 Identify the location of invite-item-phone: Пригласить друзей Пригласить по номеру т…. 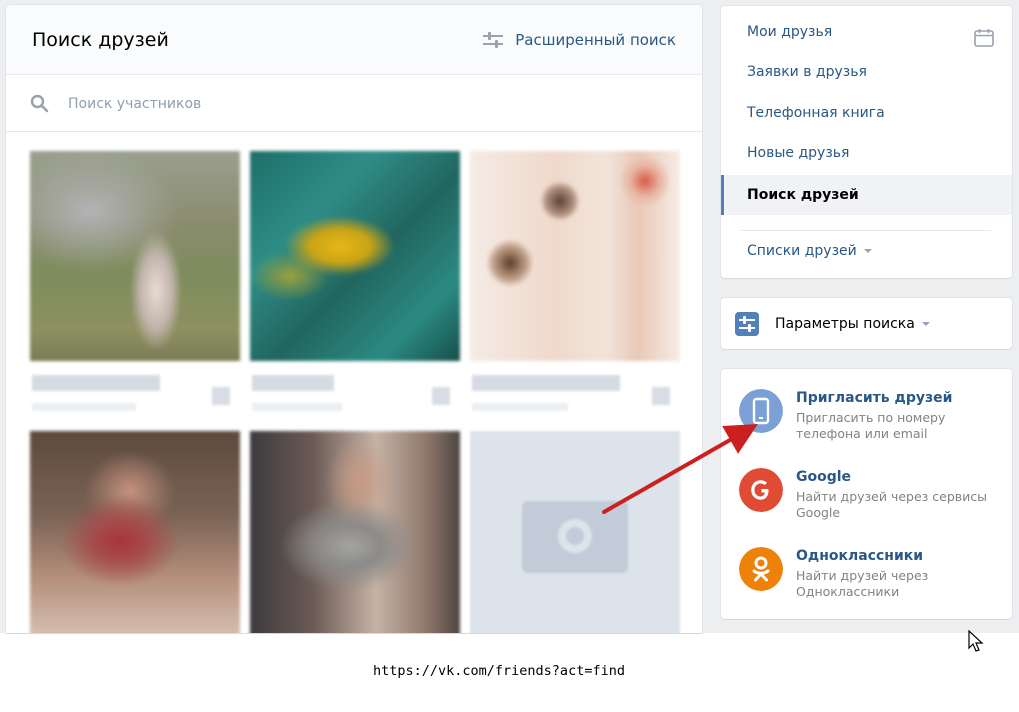
(866, 424).